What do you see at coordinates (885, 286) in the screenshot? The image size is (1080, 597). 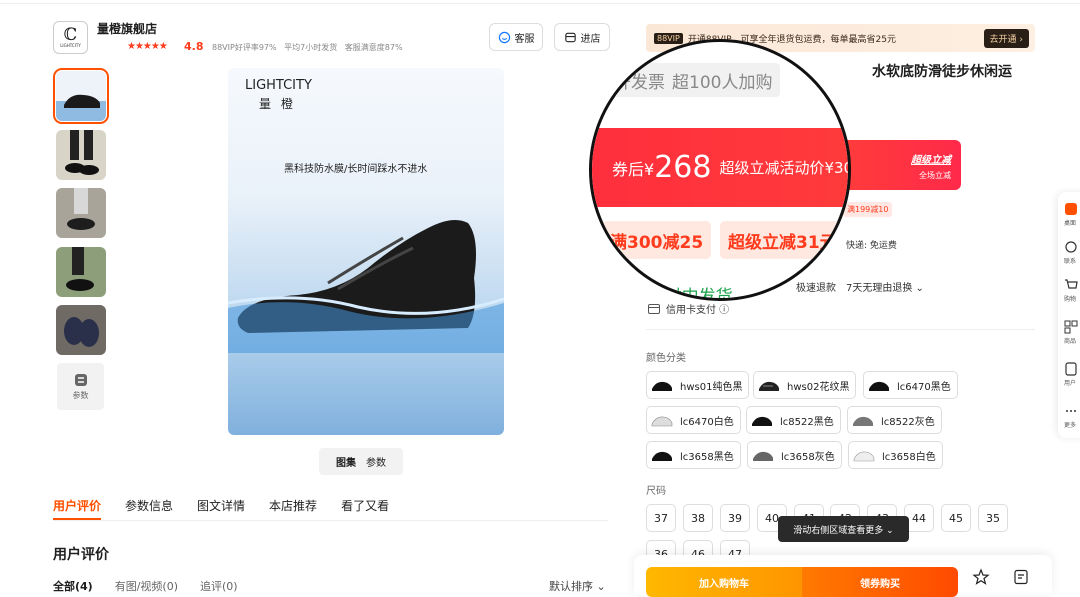 I see `refund-7day: 7天无理由退换 ⌄` at bounding box center [885, 286].